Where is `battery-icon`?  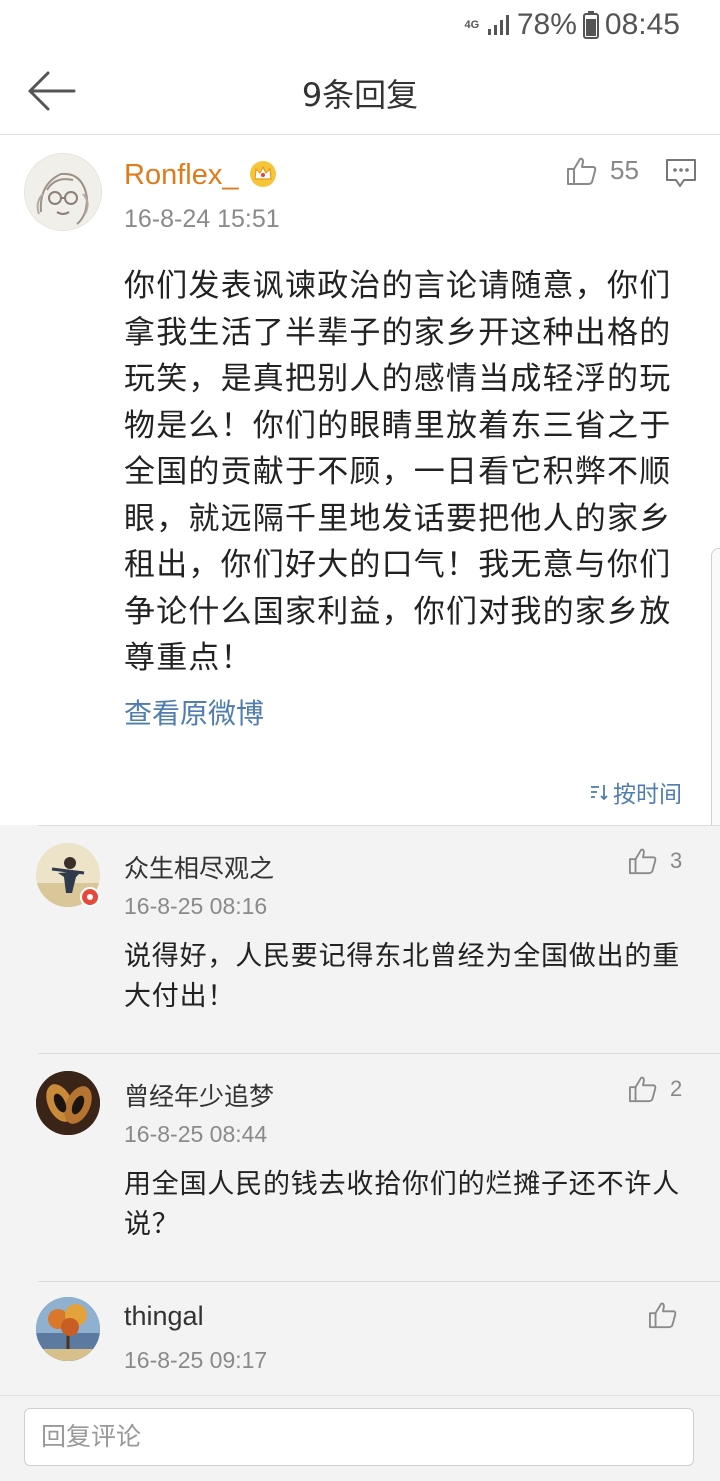
battery-icon is located at coordinates (590, 25).